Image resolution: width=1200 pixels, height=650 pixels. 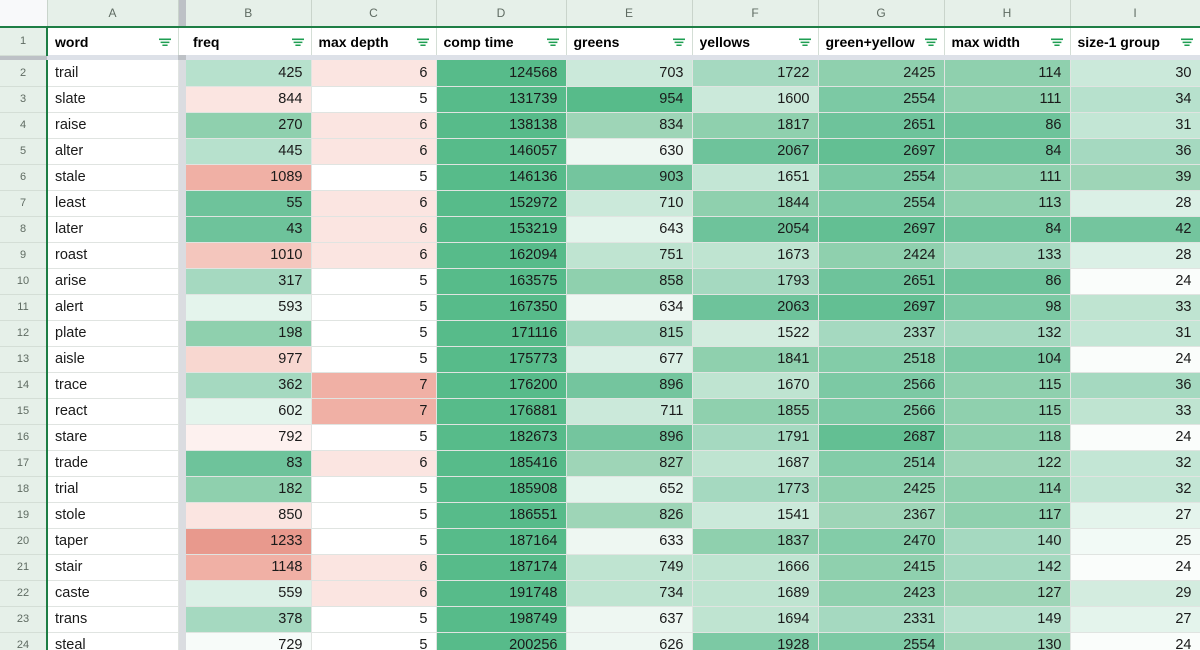 I want to click on cell-gy: 2514, so click(x=881, y=463).